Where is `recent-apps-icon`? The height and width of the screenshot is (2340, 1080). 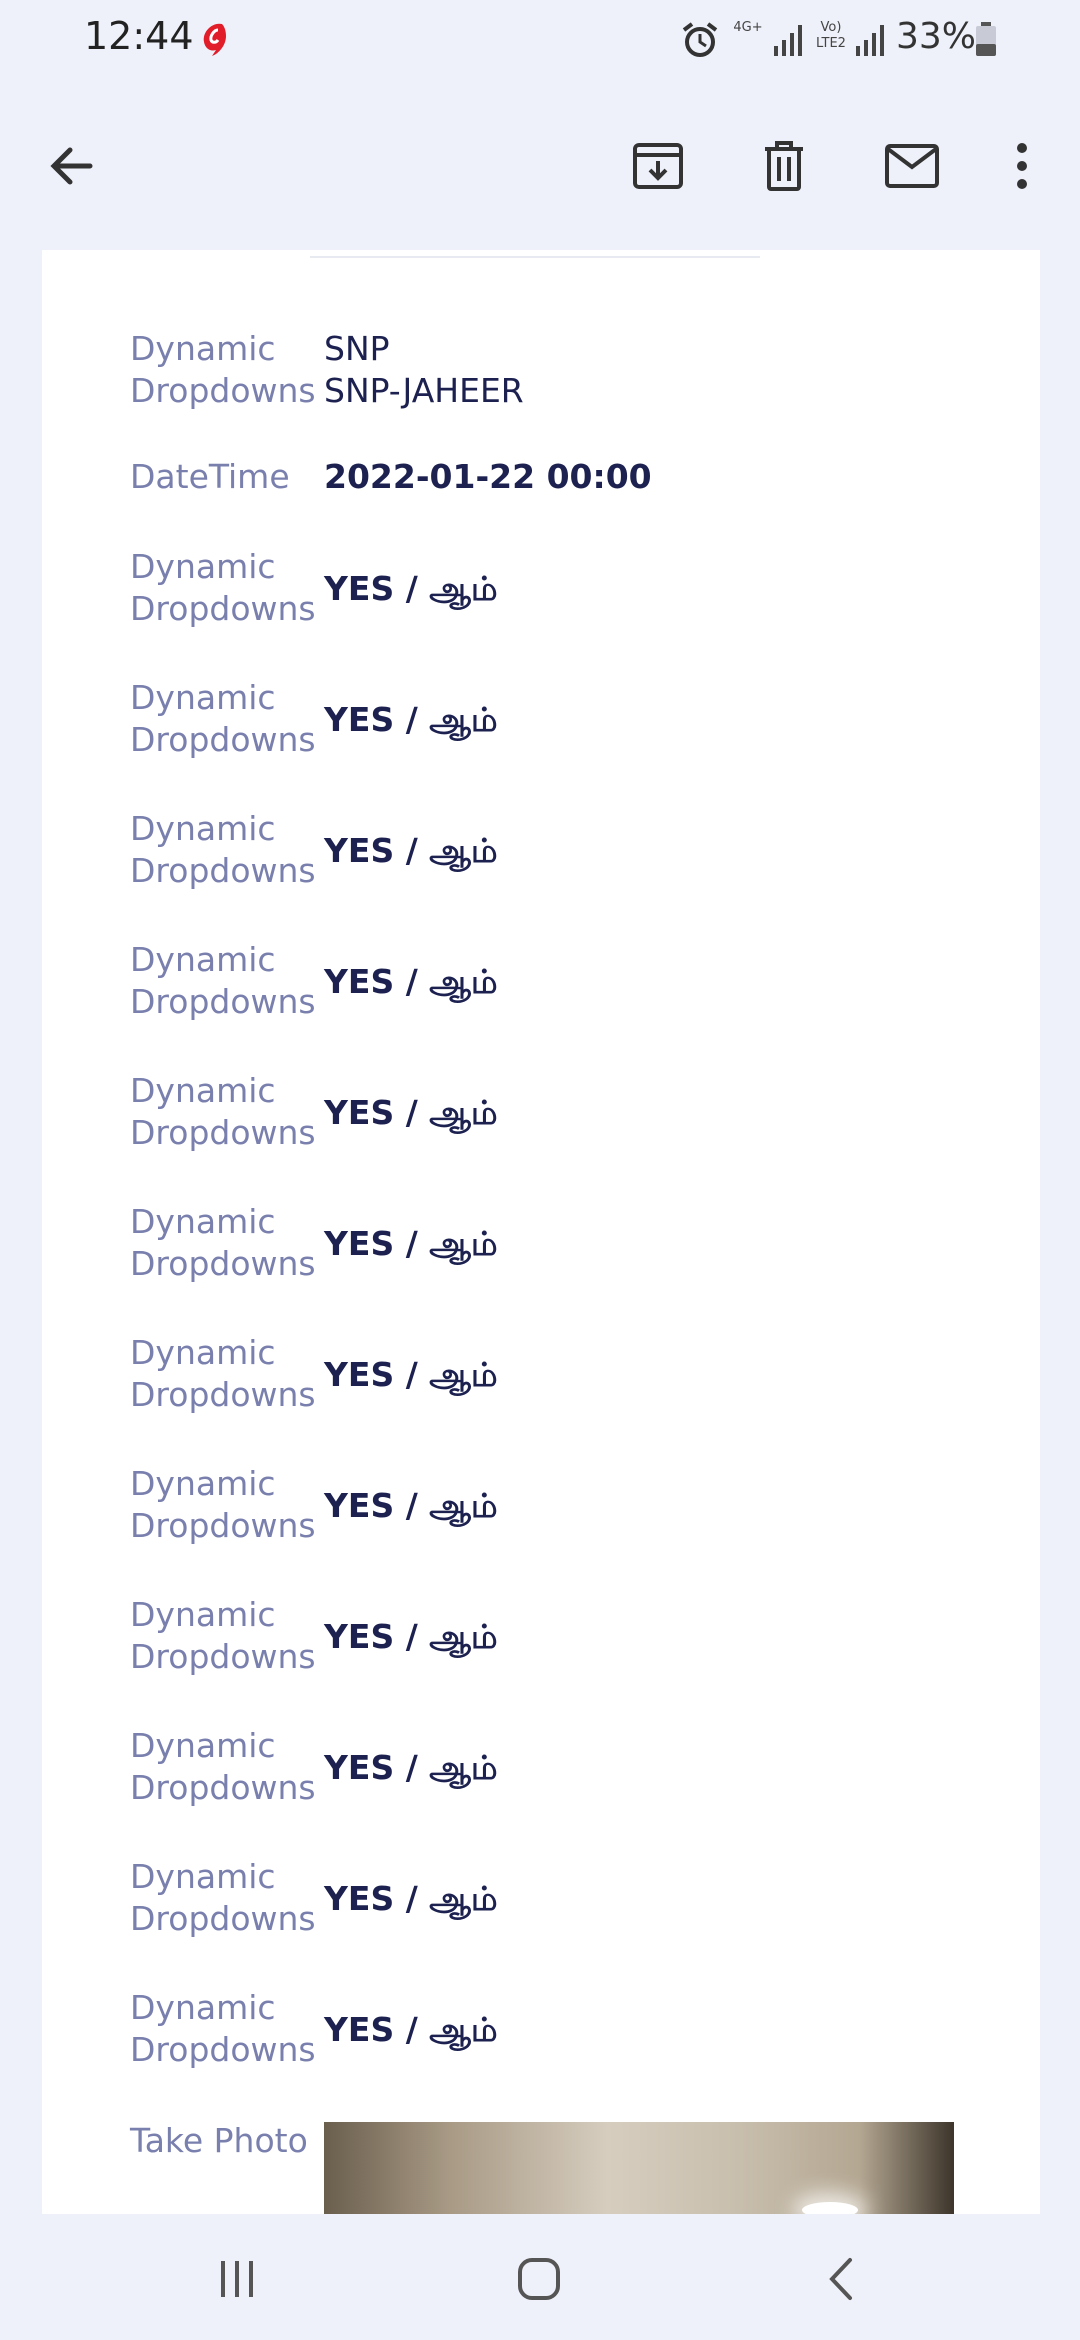 recent-apps-icon is located at coordinates (237, 2279).